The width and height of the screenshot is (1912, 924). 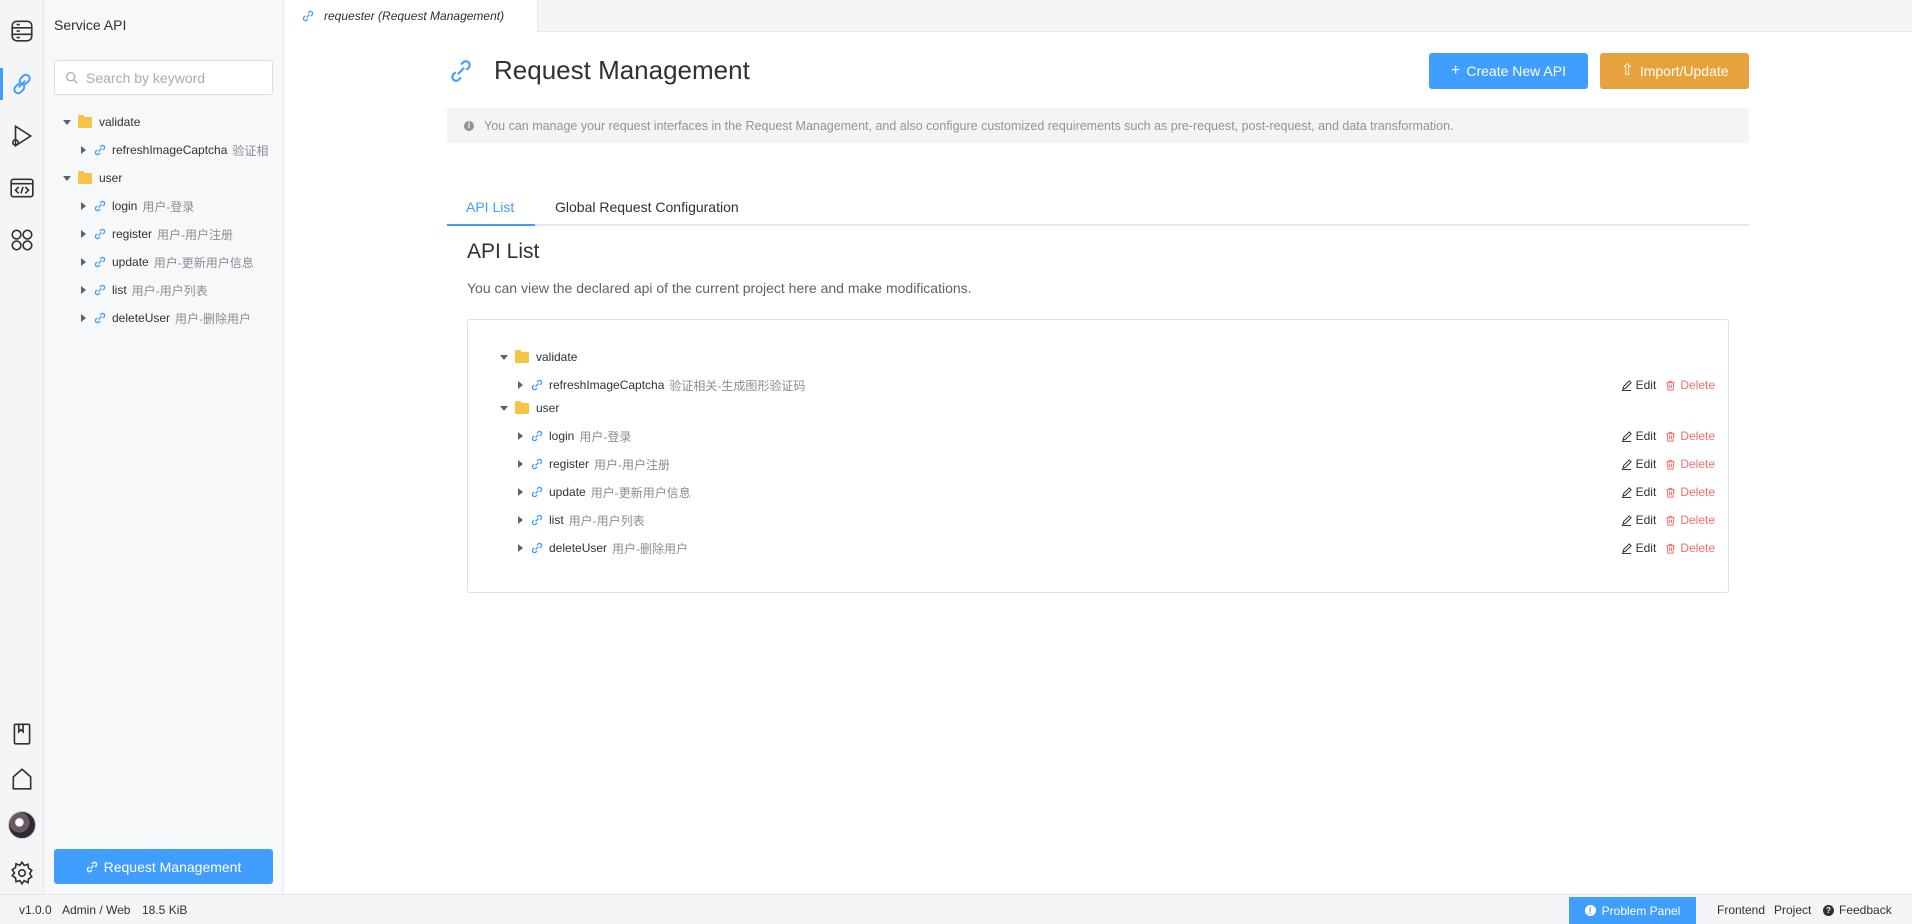 I want to click on tree-item-label: refreshImageCaptcha, so click(x=170, y=150).